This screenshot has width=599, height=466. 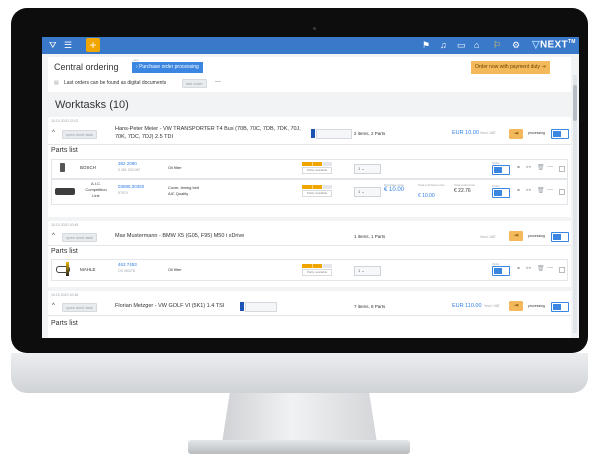 I want to click on stock-indicator: Partly available, so click(x=317, y=191).